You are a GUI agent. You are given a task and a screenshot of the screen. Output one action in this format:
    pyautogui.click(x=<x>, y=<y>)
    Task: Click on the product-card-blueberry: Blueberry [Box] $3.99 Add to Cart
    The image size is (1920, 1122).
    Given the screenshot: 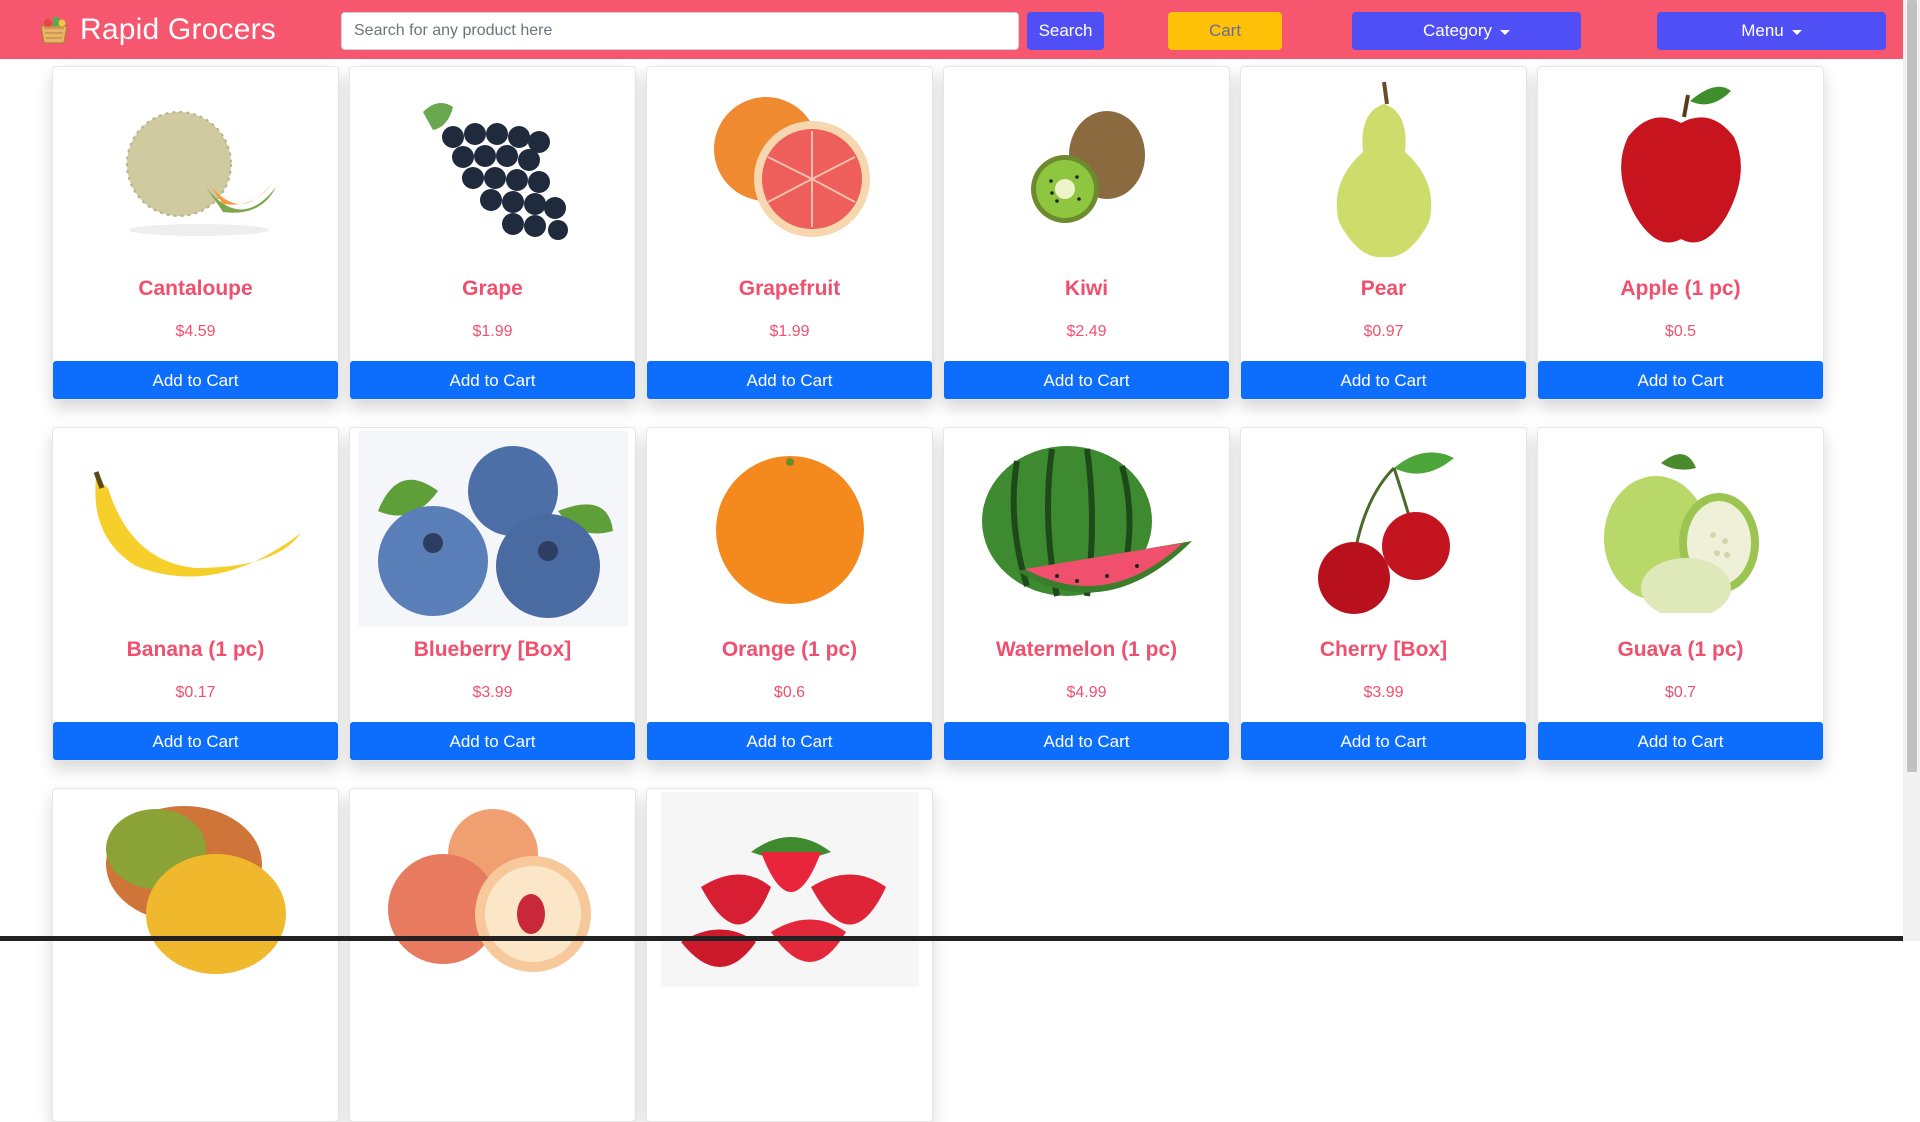 What is the action you would take?
    pyautogui.click(x=492, y=594)
    